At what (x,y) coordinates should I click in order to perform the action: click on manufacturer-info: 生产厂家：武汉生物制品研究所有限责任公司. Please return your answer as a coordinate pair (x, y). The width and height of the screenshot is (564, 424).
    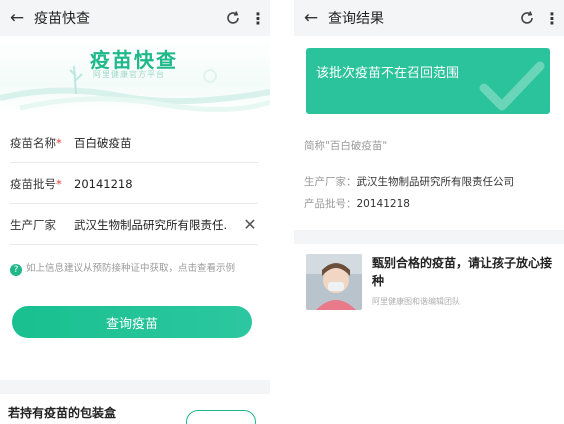
    Looking at the image, I should click on (409, 181).